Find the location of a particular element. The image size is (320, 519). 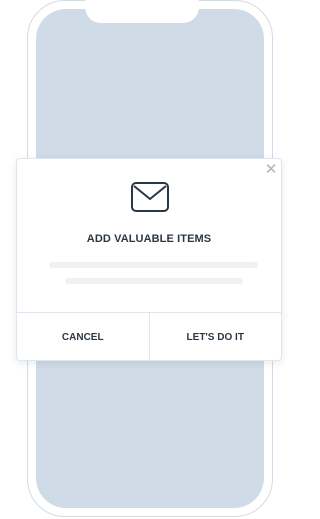

modal-title: ADD VALUABLE ITEMS is located at coordinates (149, 239).